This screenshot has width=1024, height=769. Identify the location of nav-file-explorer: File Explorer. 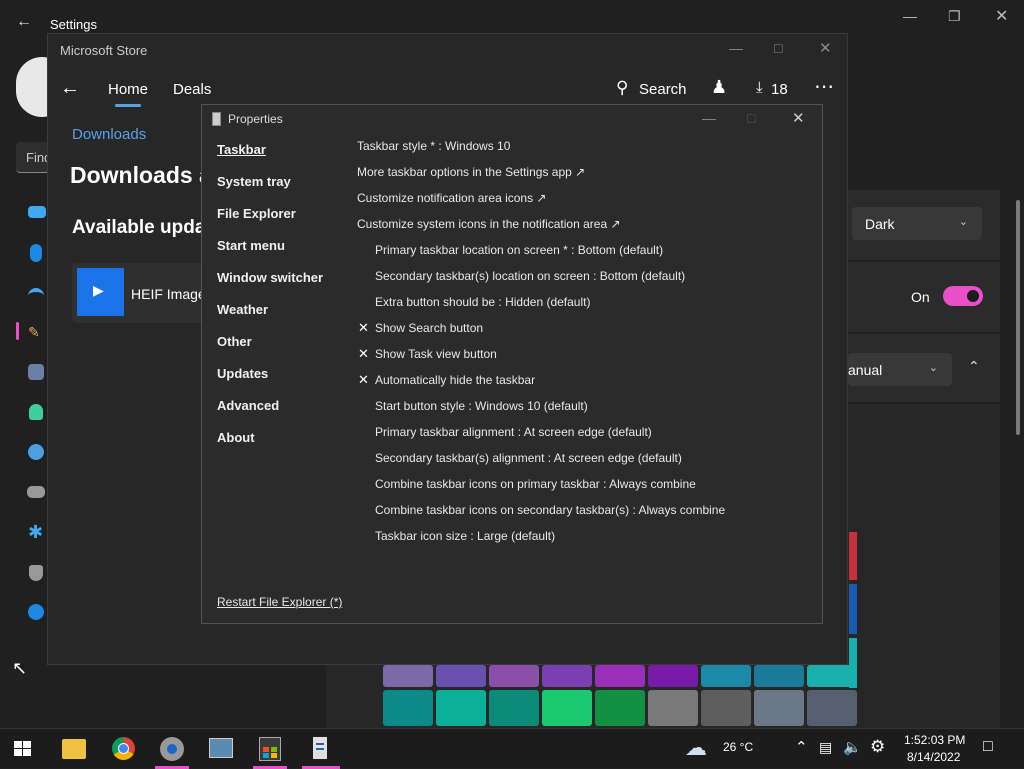
(256, 213).